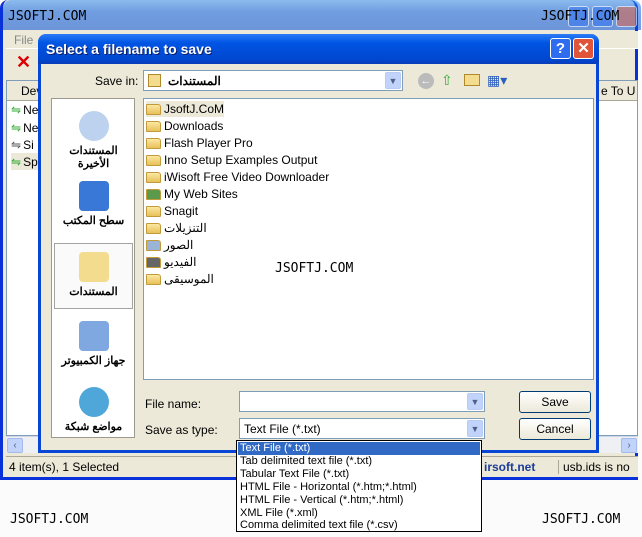 The width and height of the screenshot is (642, 537). I want to click on file-item: Snagit, so click(172, 211).